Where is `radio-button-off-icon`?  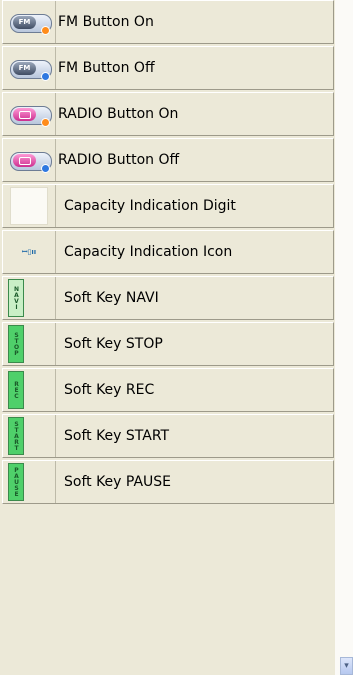 radio-button-off-icon is located at coordinates (31, 162).